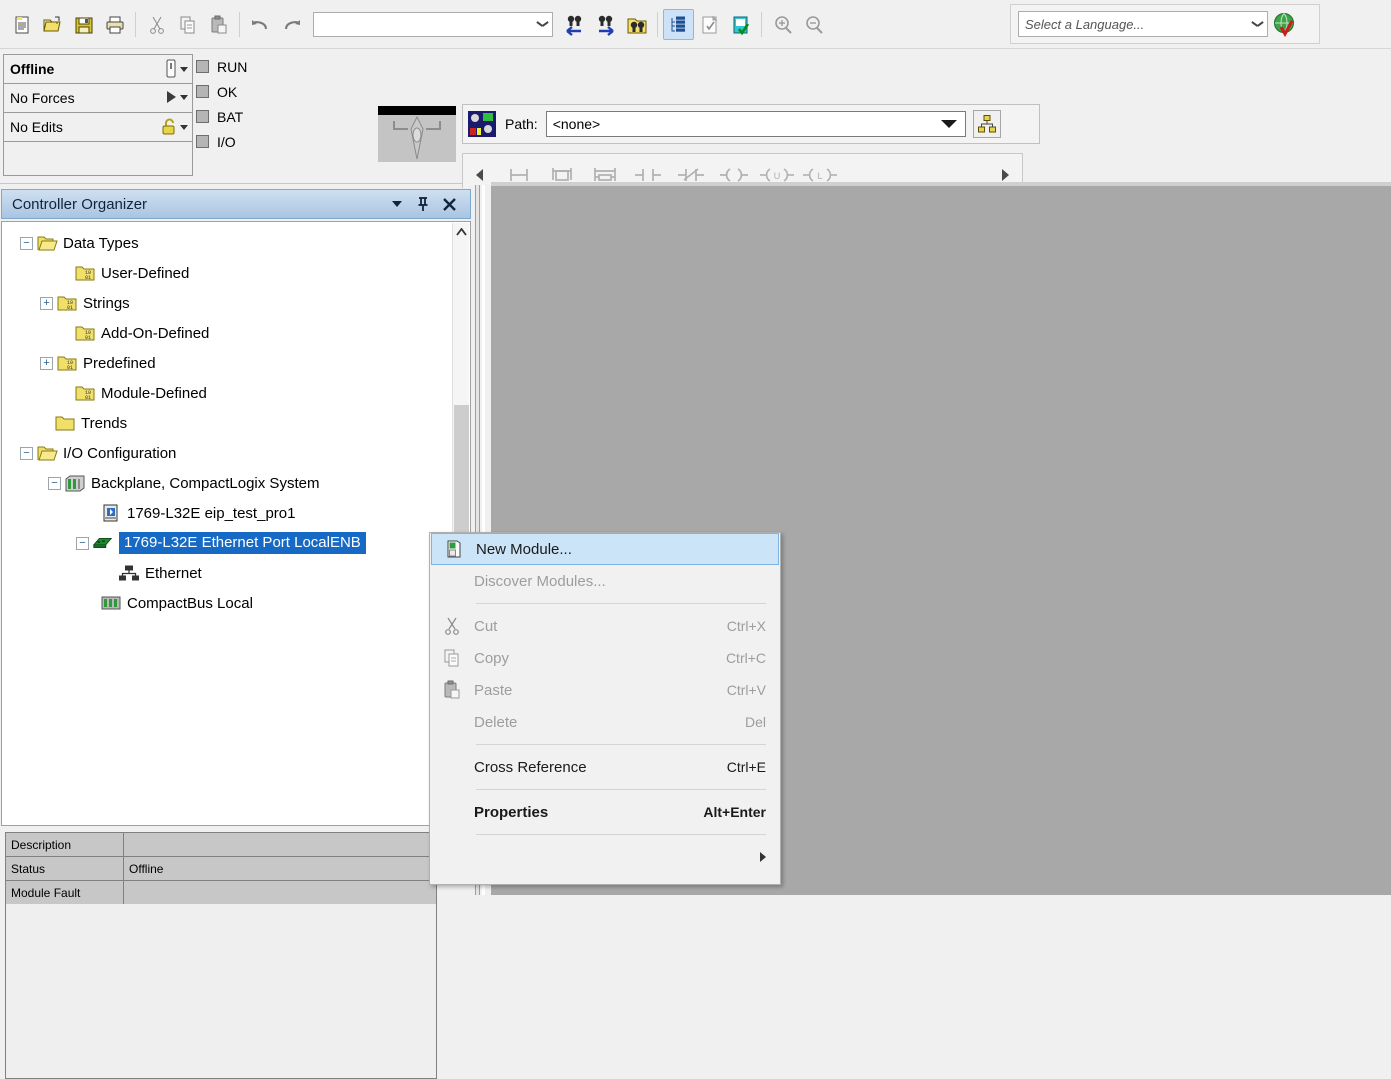 The width and height of the screenshot is (1391, 1079). What do you see at coordinates (755, 722) in the screenshot?
I see `menu-item-shortcut: Del` at bounding box center [755, 722].